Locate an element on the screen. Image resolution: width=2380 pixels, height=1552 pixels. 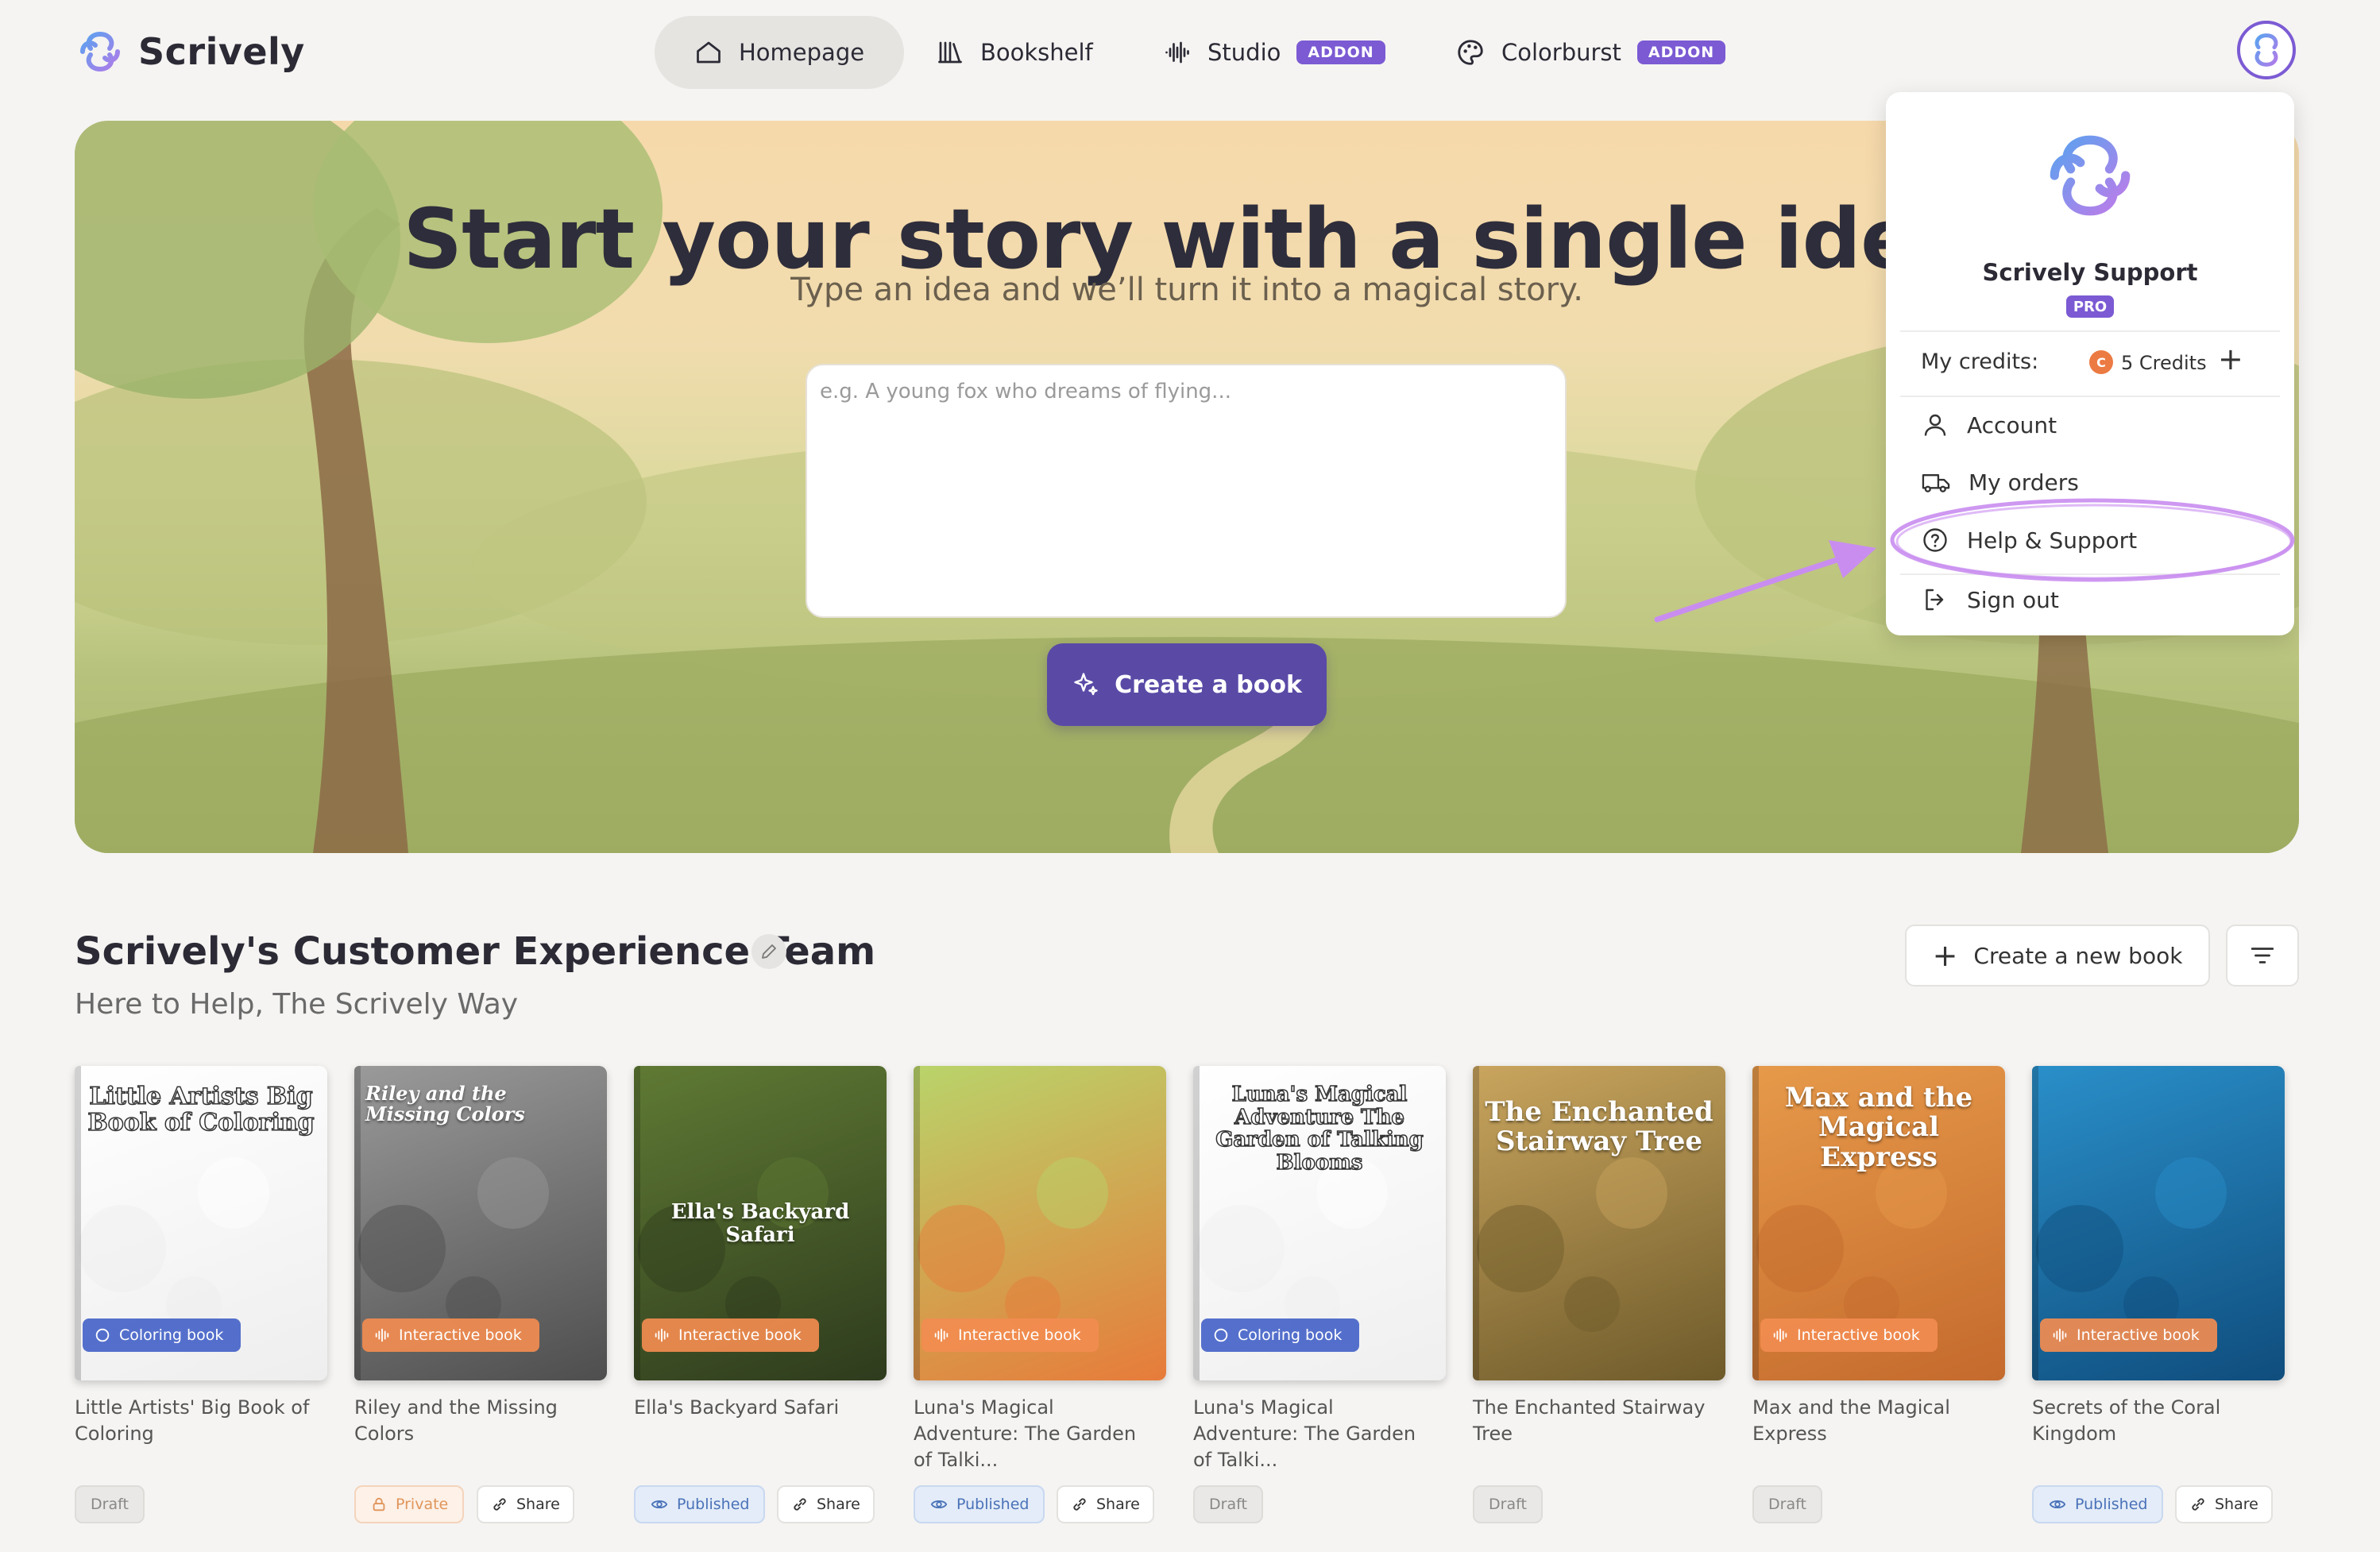
cover-title: Ella's Backyard Safari is located at coordinates (760, 1223).